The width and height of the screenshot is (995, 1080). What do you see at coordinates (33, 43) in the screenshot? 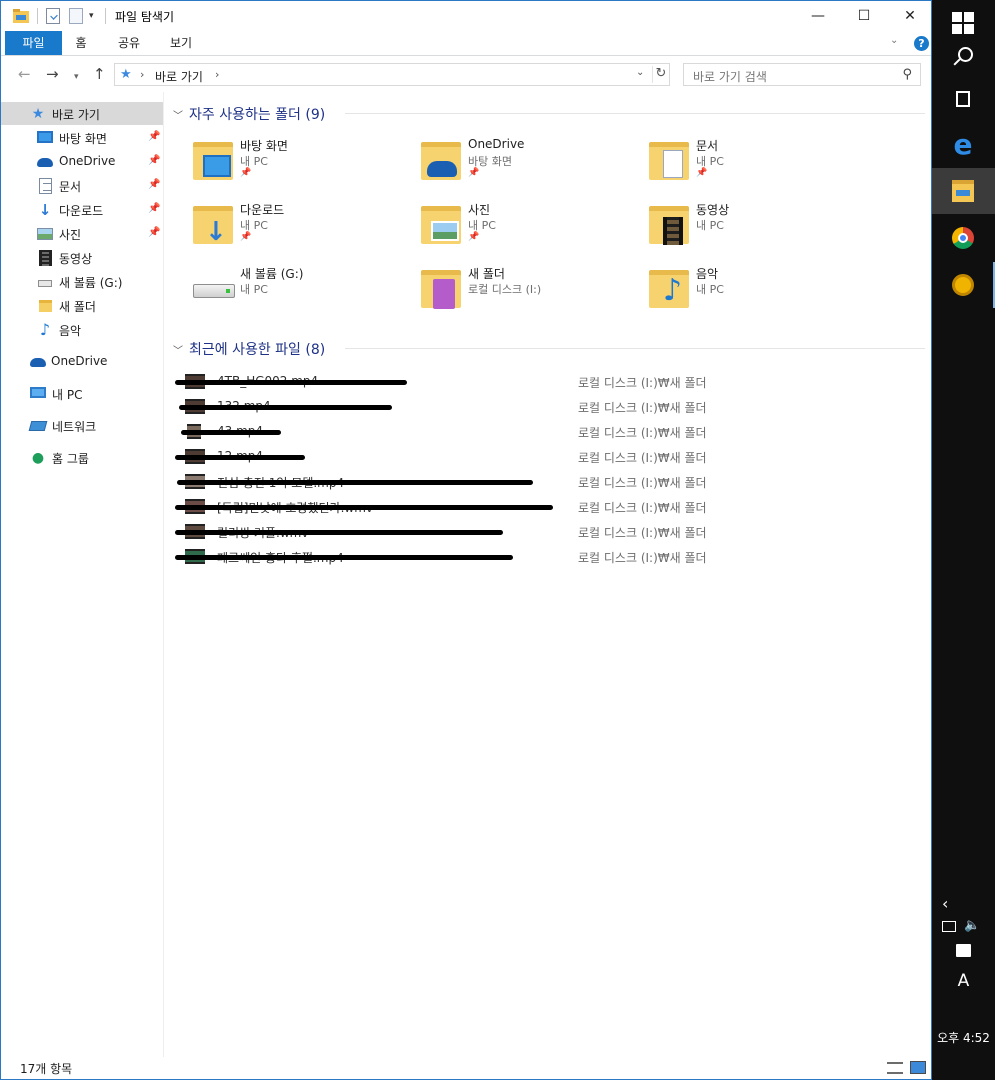
I see `tab-file: 파일` at bounding box center [33, 43].